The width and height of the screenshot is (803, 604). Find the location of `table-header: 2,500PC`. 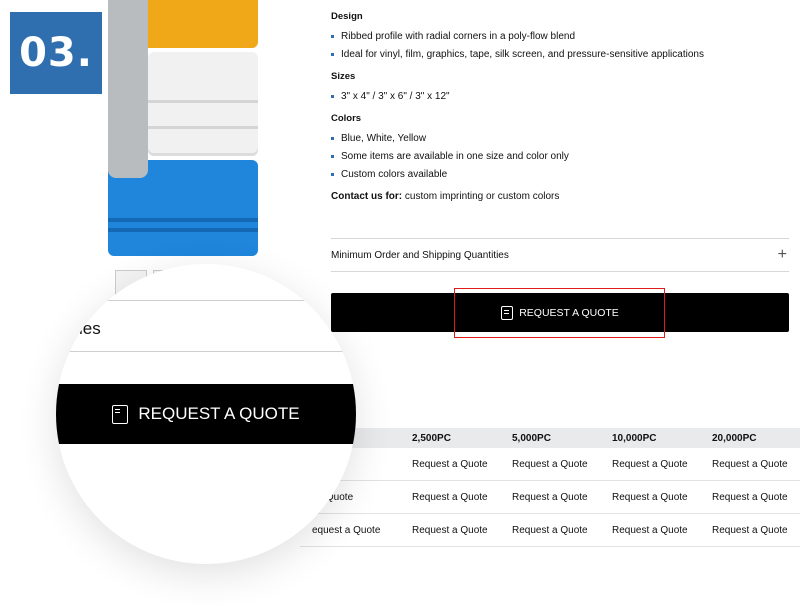

table-header: 2,500PC is located at coordinates (450, 438).